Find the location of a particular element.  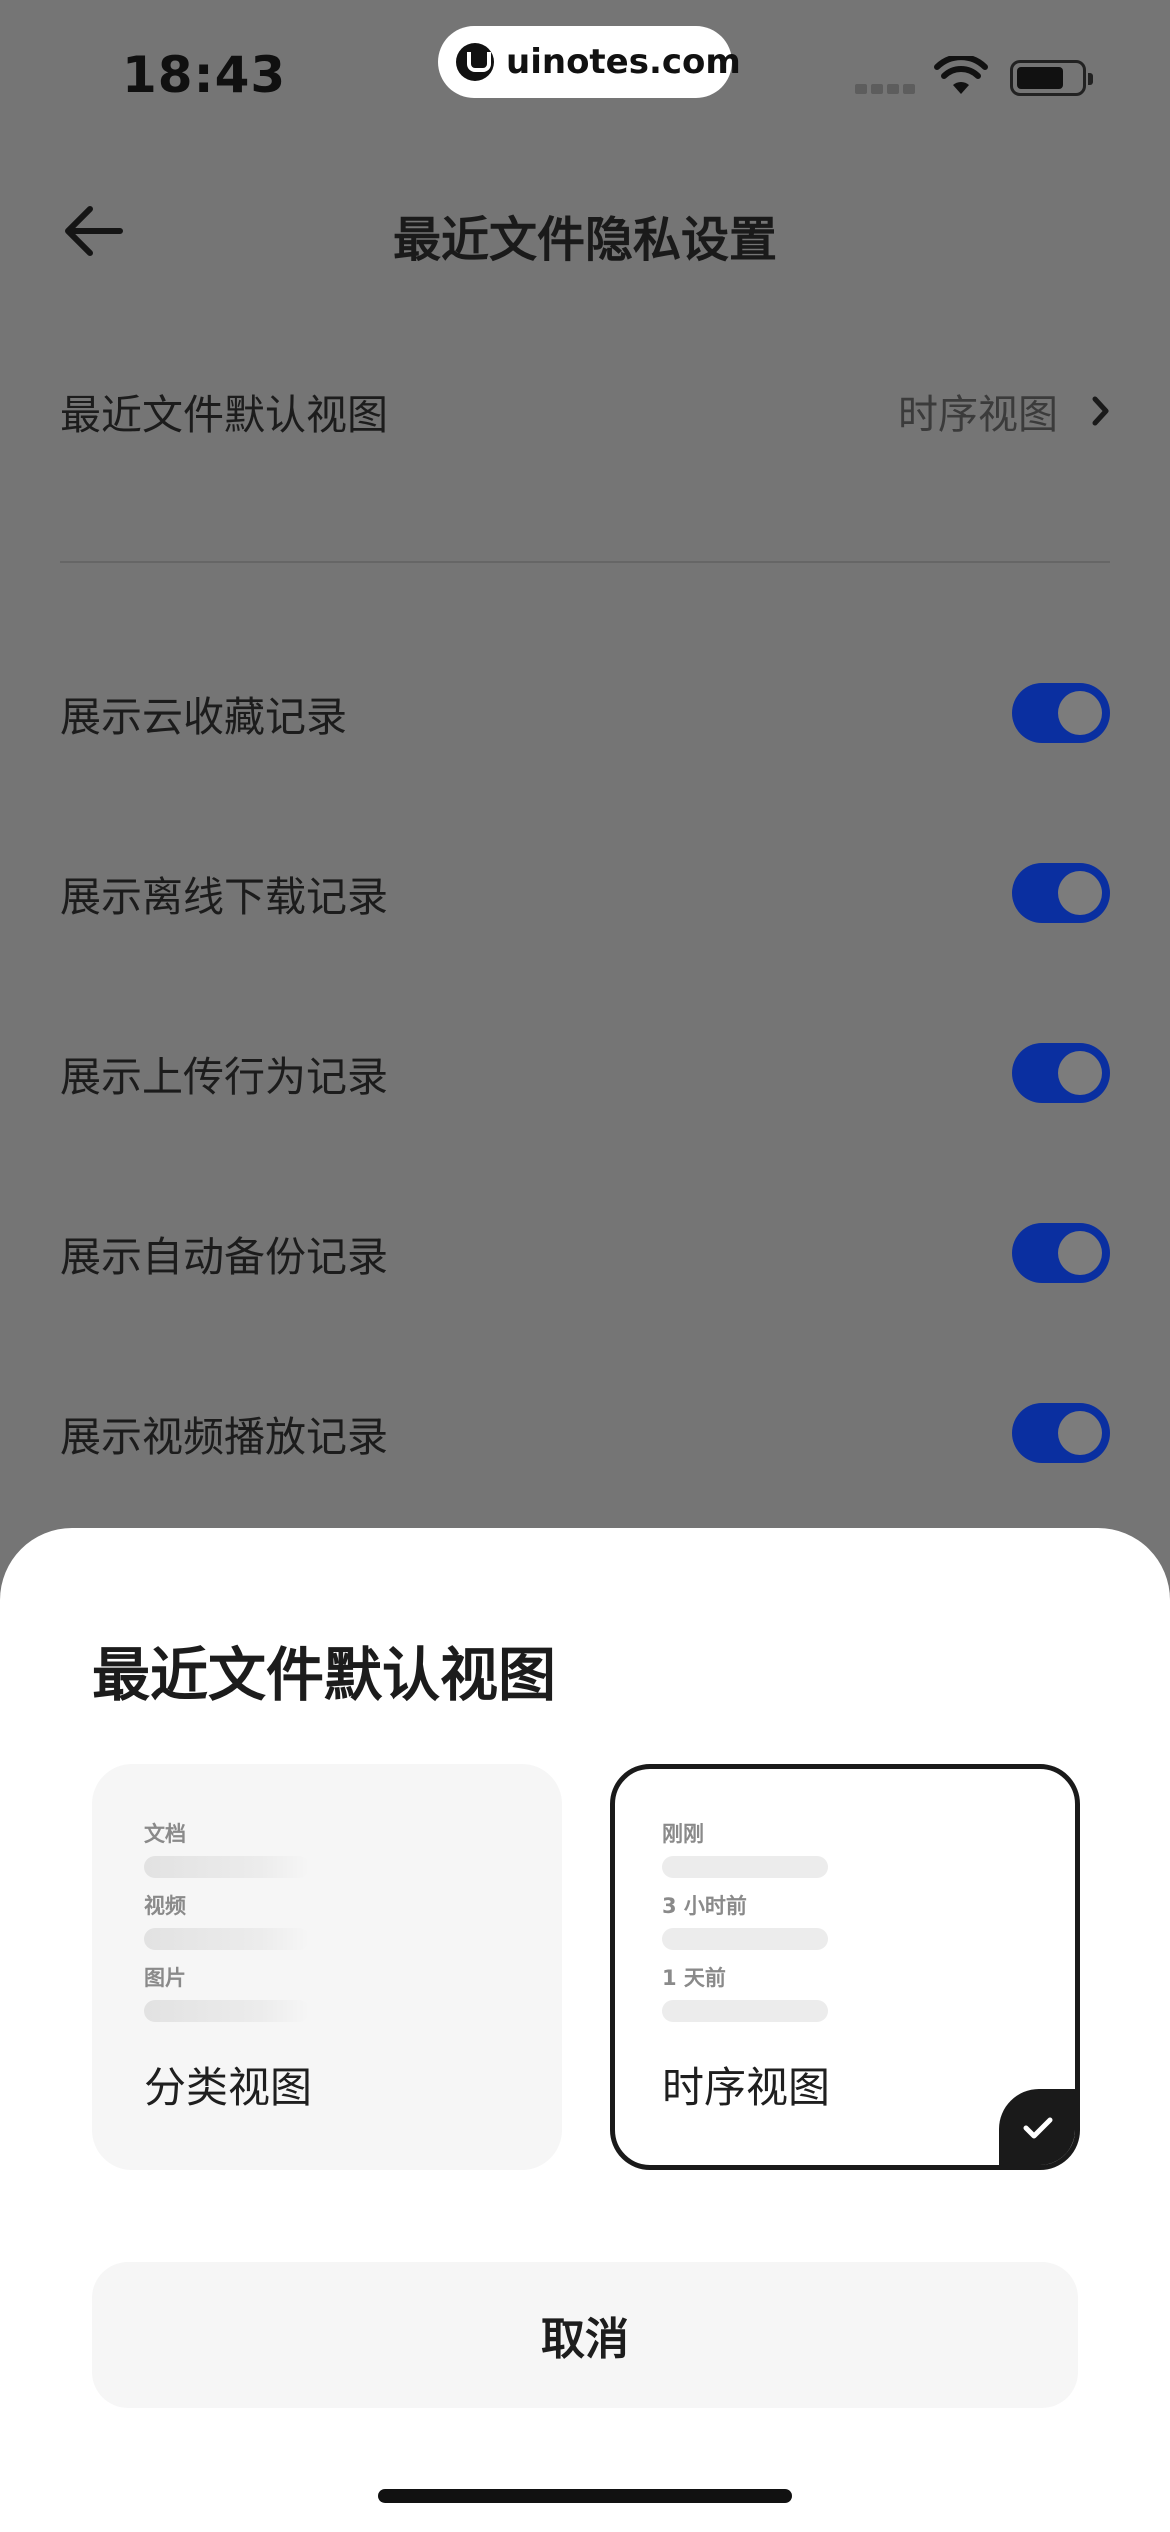

sheet-title: 最近文件默认视图 is located at coordinates (324, 1675).